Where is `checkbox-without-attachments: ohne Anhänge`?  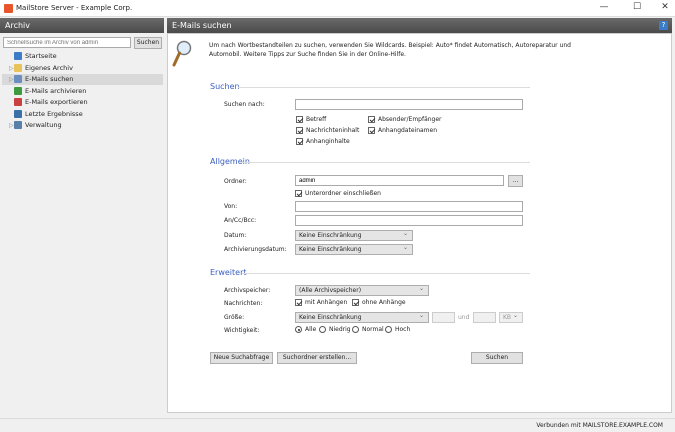 checkbox-without-attachments: ohne Anhänge is located at coordinates (379, 302).